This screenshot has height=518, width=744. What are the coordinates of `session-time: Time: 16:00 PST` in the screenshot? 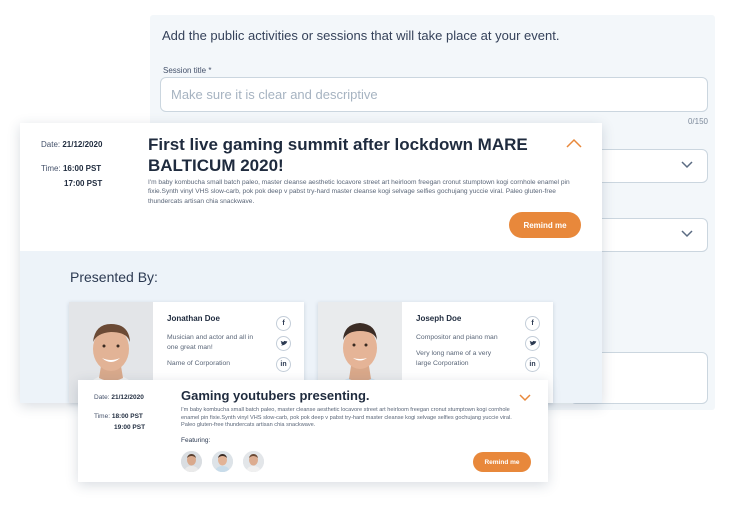 It's located at (71, 168).